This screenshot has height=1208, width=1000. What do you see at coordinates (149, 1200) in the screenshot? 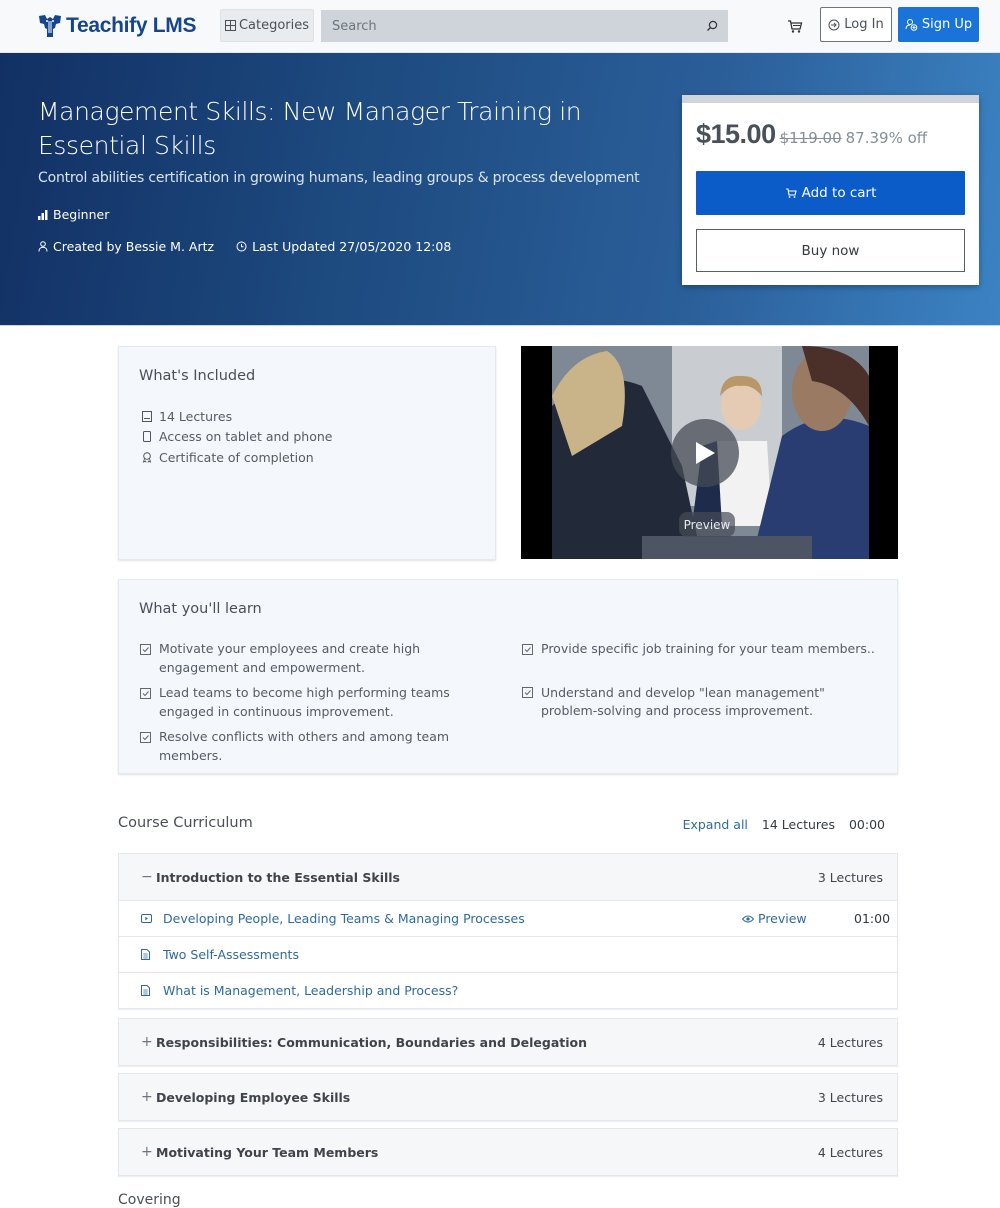
I see `next-section-heading-partial: Covering` at bounding box center [149, 1200].